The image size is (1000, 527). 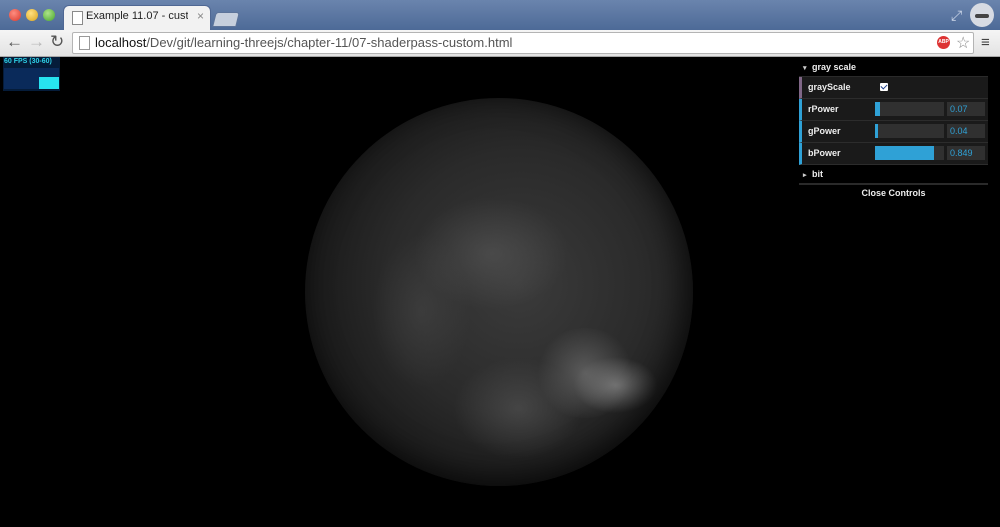 What do you see at coordinates (36, 42) in the screenshot?
I see `forward-arrow-icon: →` at bounding box center [36, 42].